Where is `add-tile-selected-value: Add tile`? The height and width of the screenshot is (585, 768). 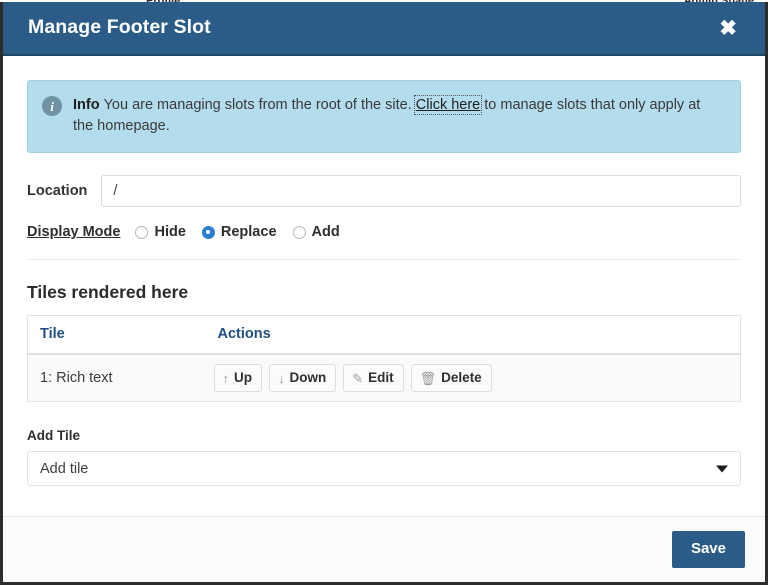 add-tile-selected-value: Add tile is located at coordinates (64, 468).